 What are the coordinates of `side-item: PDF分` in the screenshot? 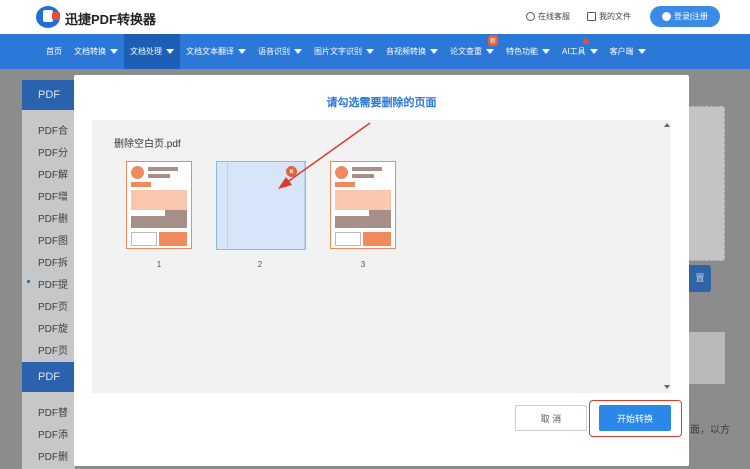 It's located at (53, 151).